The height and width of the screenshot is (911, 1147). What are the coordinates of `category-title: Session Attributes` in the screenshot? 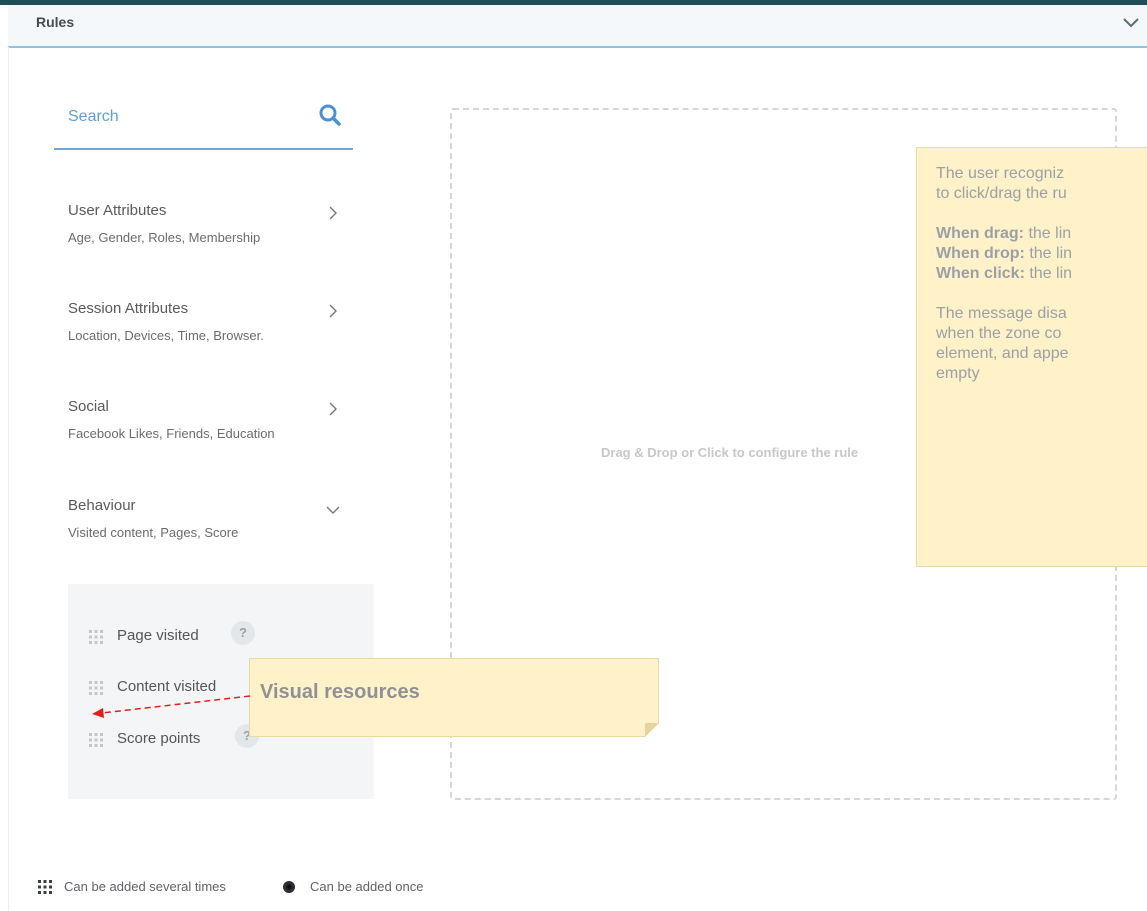 It's located at (128, 308).